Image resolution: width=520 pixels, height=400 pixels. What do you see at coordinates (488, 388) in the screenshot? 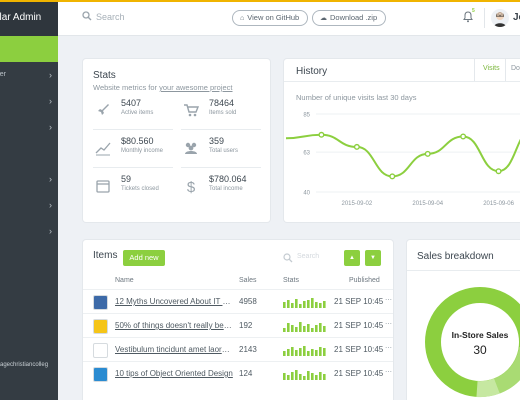
I see `donut-segment-tertiary` at bounding box center [488, 388].